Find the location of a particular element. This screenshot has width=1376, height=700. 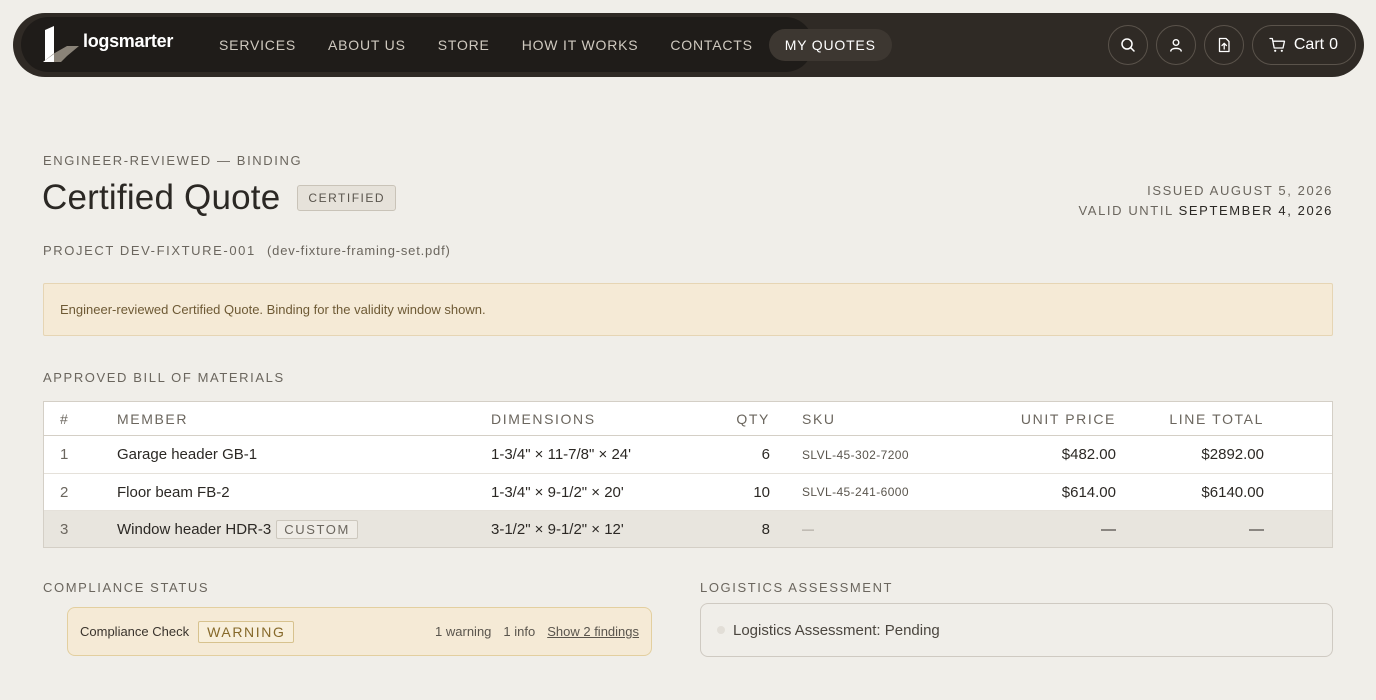

project-id: PROJECT DEV-FIXTURE-001 is located at coordinates (149, 250).